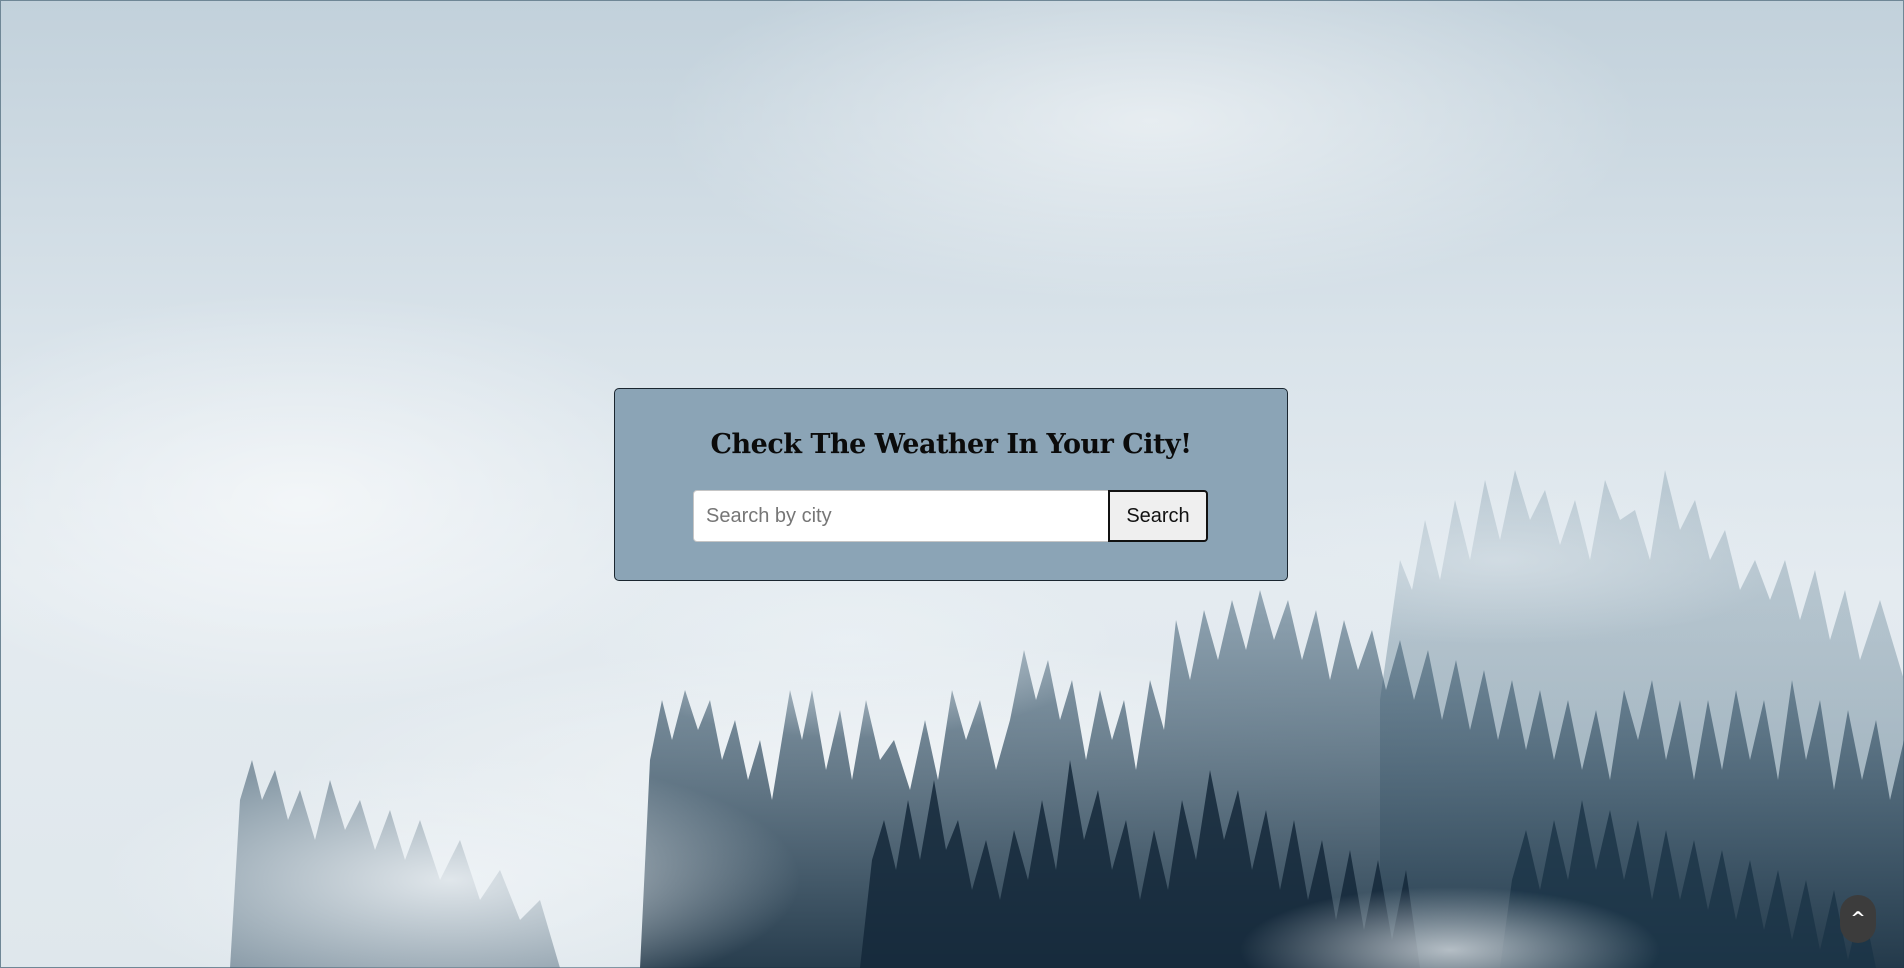 The width and height of the screenshot is (1904, 968). I want to click on scroll-to-top-button: ^, so click(1858, 919).